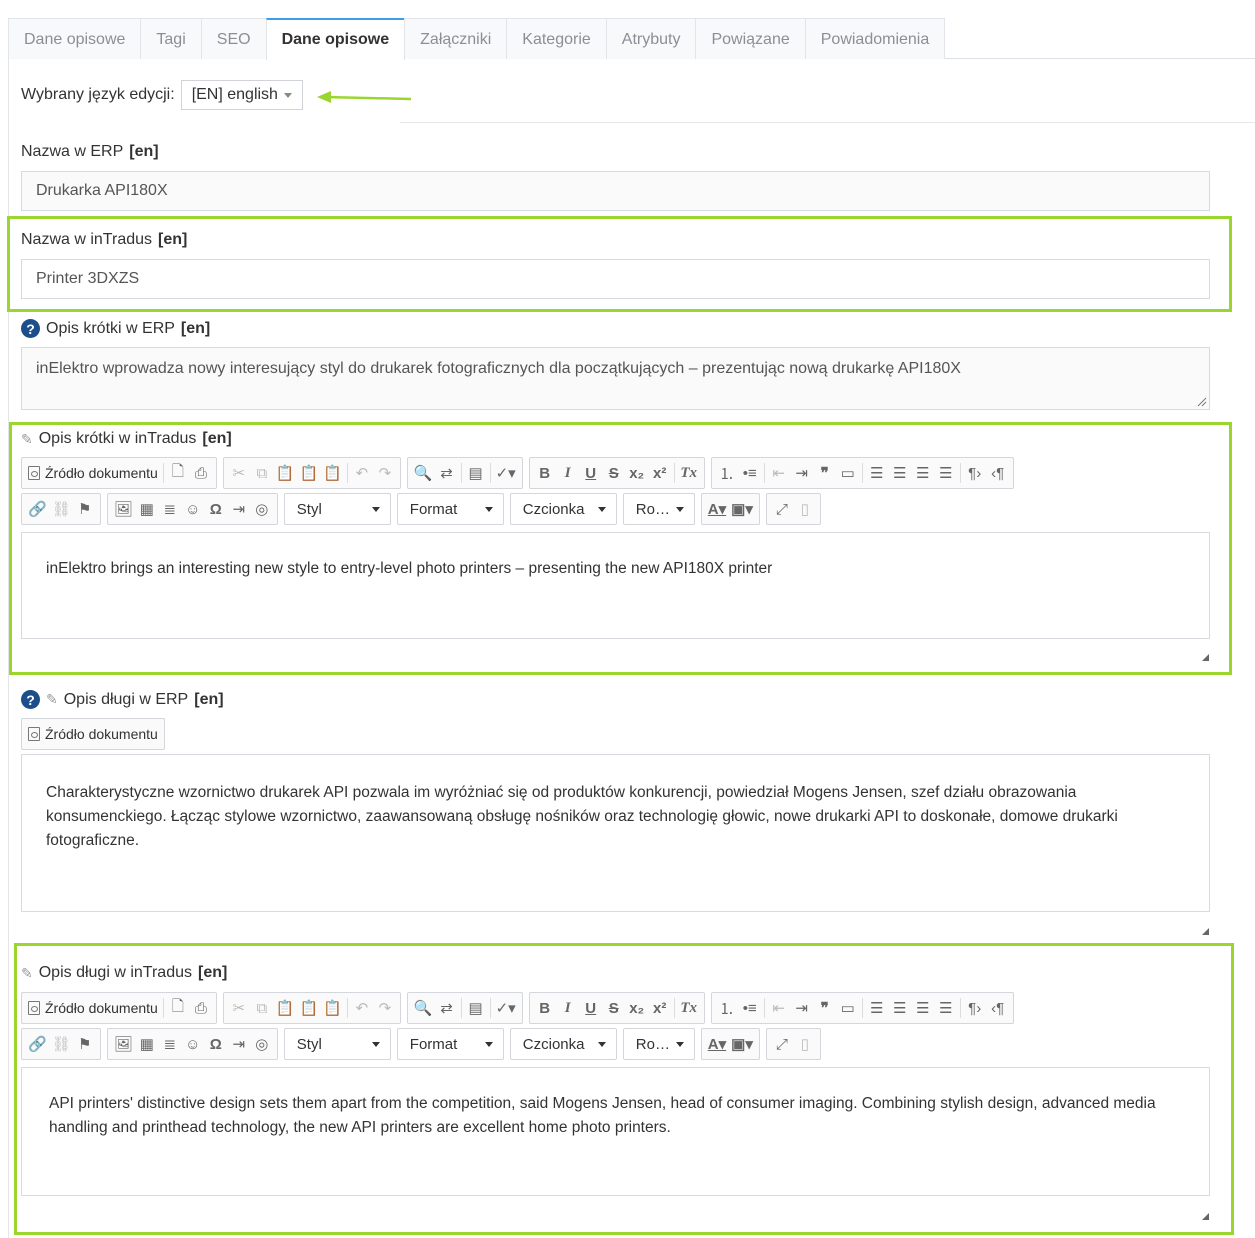 The image size is (1255, 1238). Describe the element at coordinates (545, 1008) in the screenshot. I see `bold-icon: B` at that location.